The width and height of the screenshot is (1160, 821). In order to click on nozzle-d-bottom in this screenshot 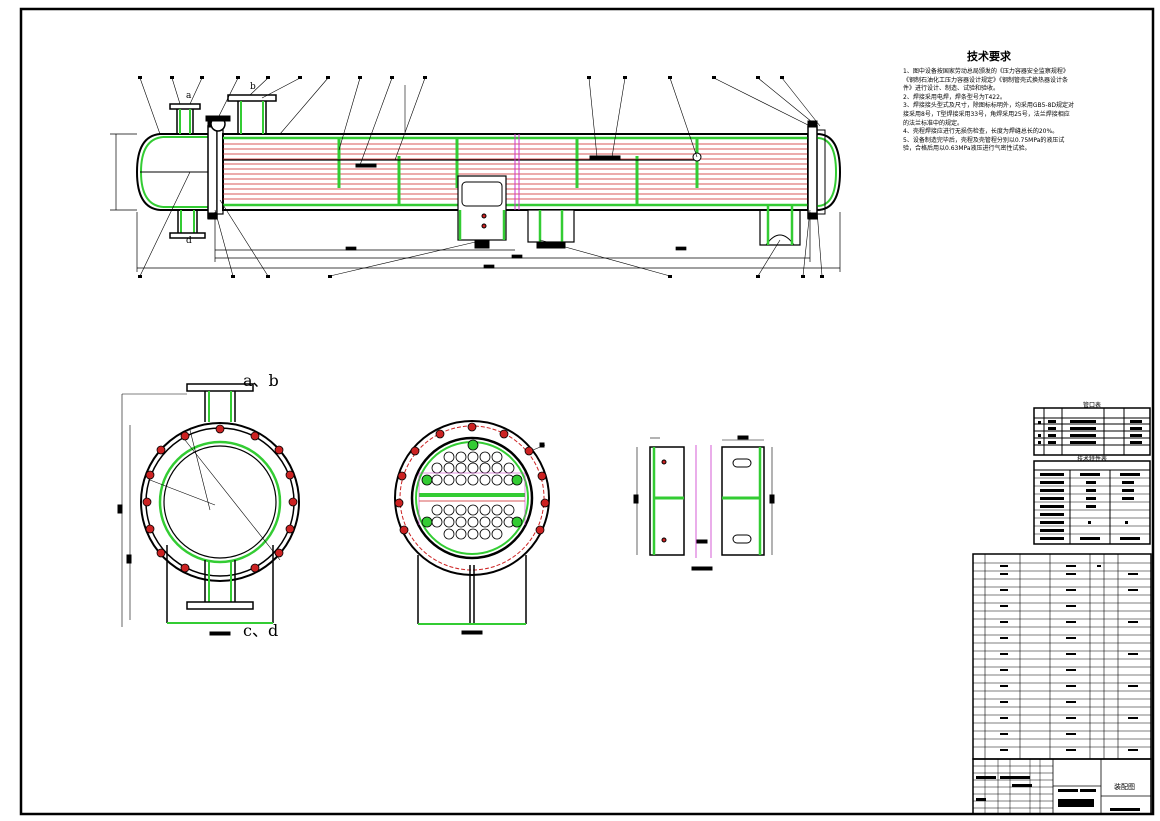, I will do `click(187, 224)`.